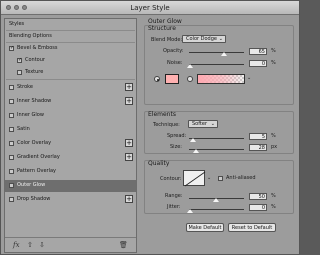 The image size is (320, 255). Describe the element at coordinates (258, 207) in the screenshot. I see `jitter-input: 0` at that location.